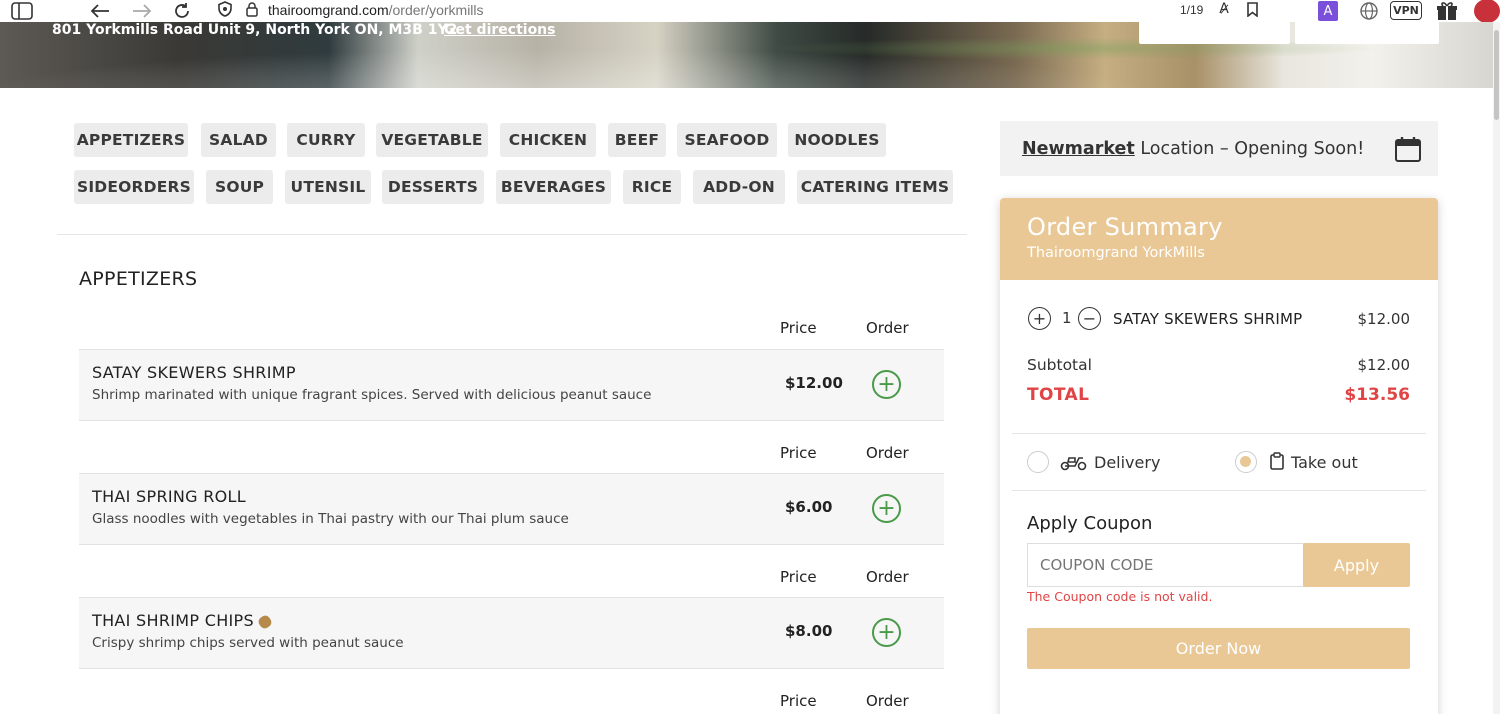 The image size is (1500, 714). I want to click on forward-icon, so click(142, 11).